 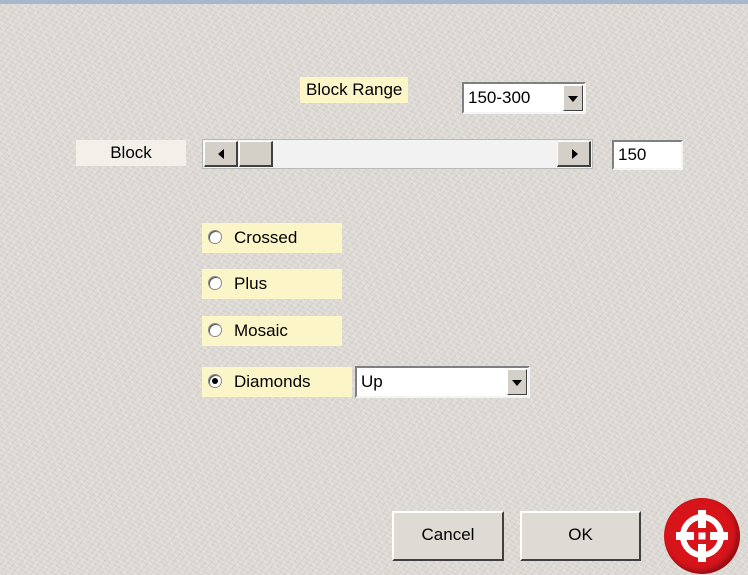 I want to click on window-top-border, so click(x=374, y=2).